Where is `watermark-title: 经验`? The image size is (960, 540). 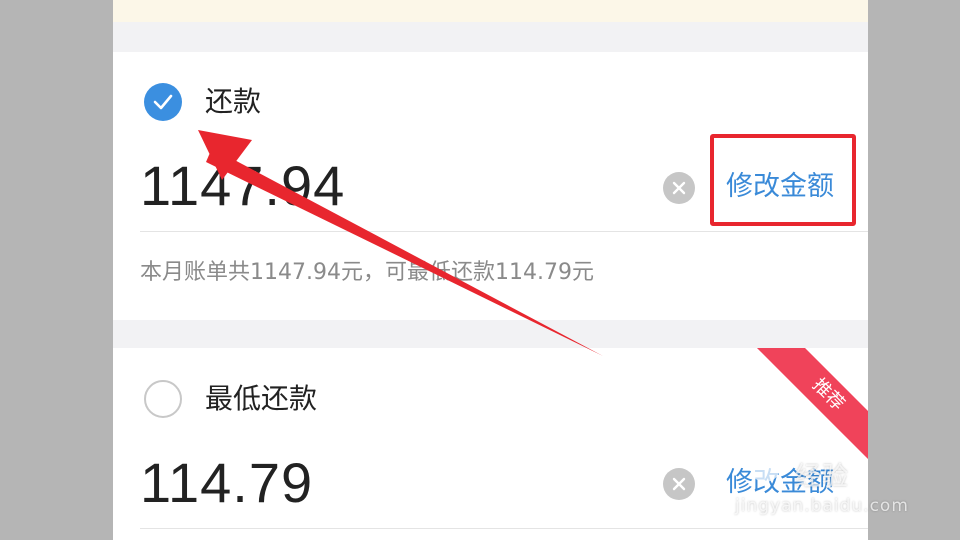
watermark-title: 经验 is located at coordinates (822, 477).